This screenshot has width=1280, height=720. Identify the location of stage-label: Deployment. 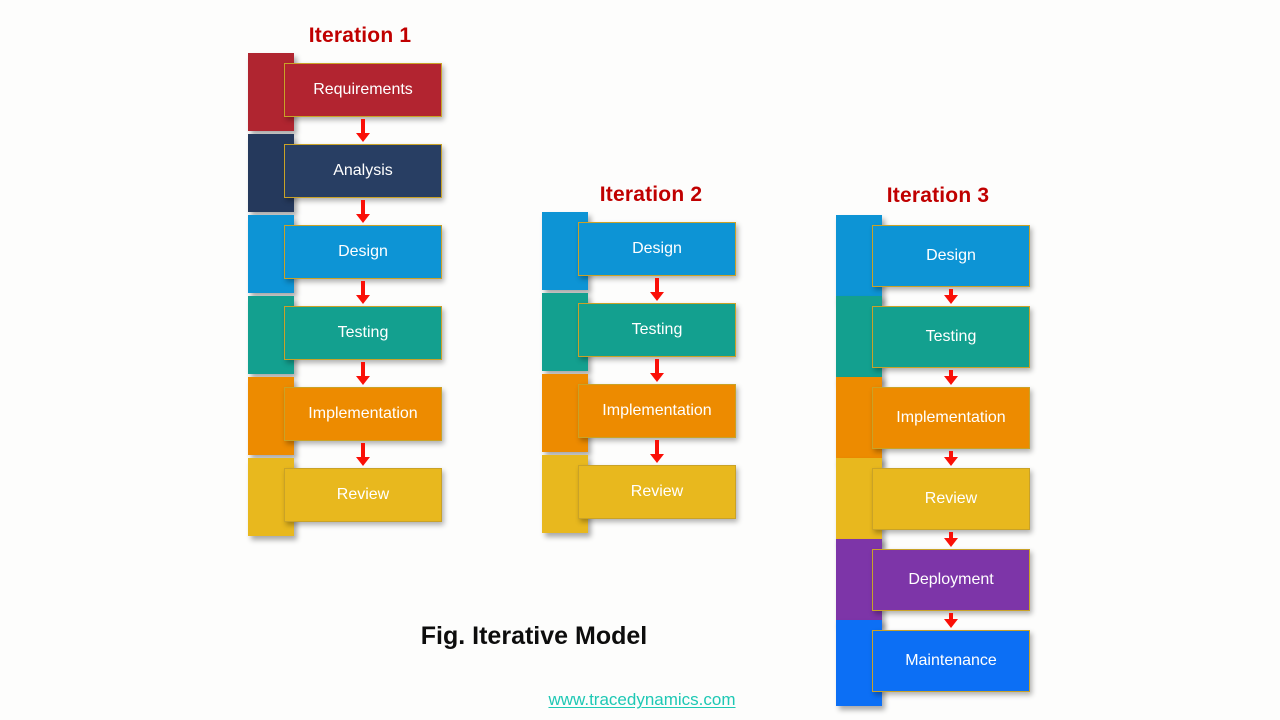
(951, 579).